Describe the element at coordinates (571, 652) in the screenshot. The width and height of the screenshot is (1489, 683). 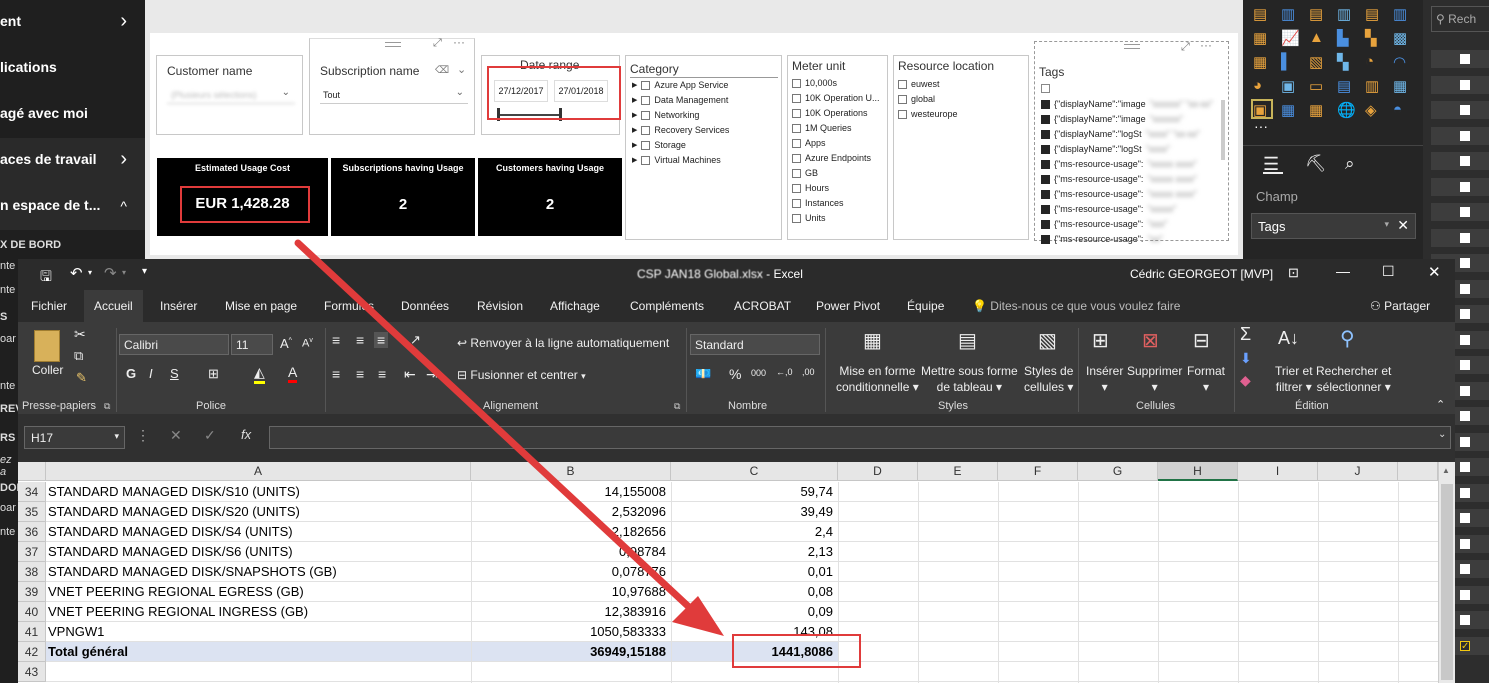
I see `cell-b-42: 36949,15188` at that location.